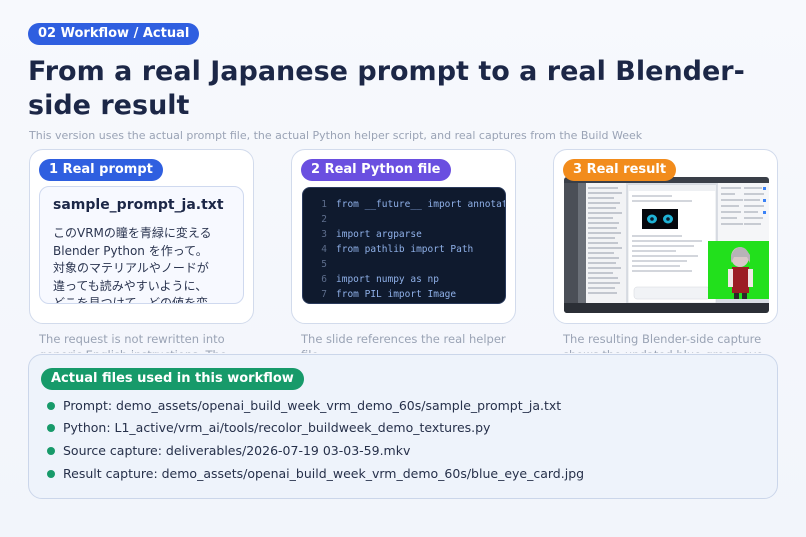 The image size is (806, 537). Describe the element at coordinates (666, 245) in the screenshot. I see `result-capture-image` at that location.